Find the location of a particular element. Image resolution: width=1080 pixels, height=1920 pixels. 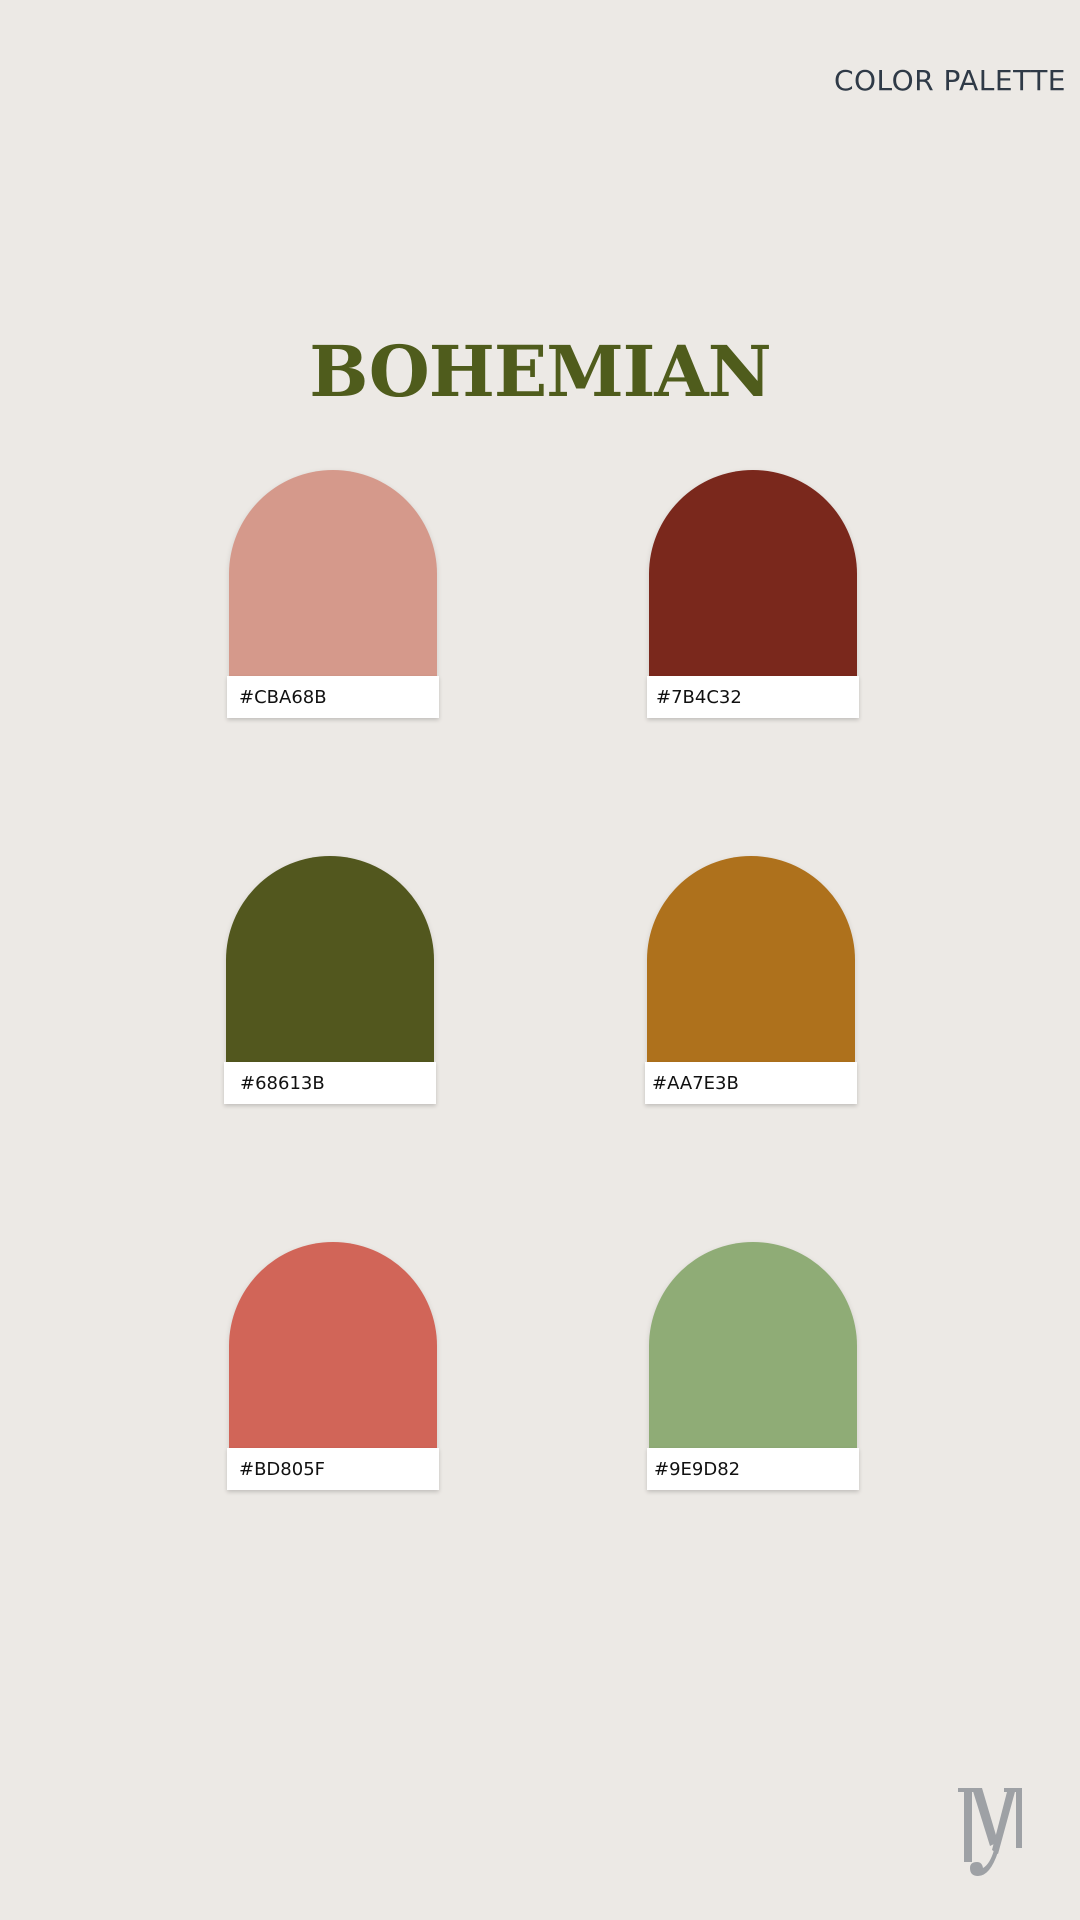

color-swatch: #9E9D82 is located at coordinates (753, 1366).